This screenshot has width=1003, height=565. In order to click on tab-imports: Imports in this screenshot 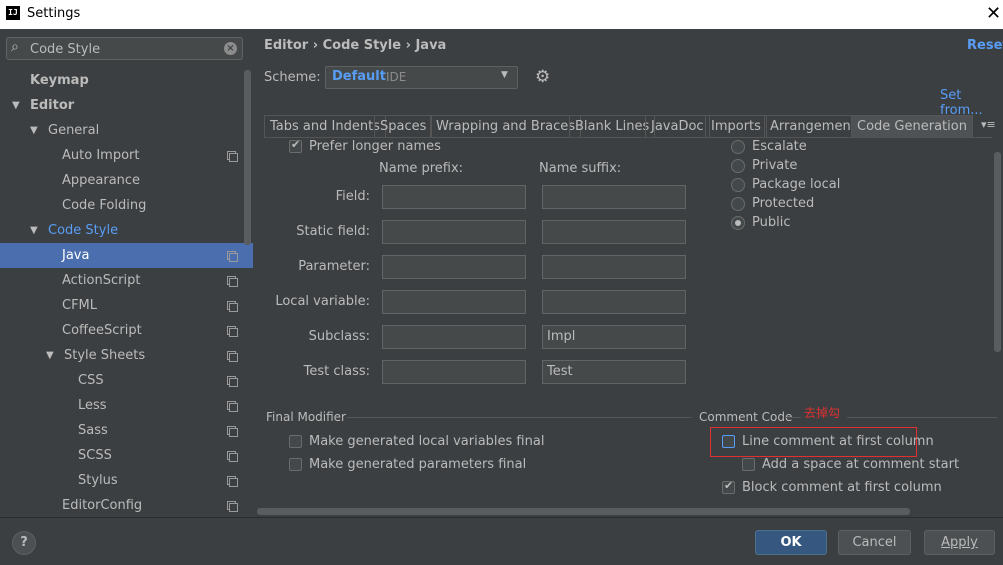, I will do `click(736, 126)`.